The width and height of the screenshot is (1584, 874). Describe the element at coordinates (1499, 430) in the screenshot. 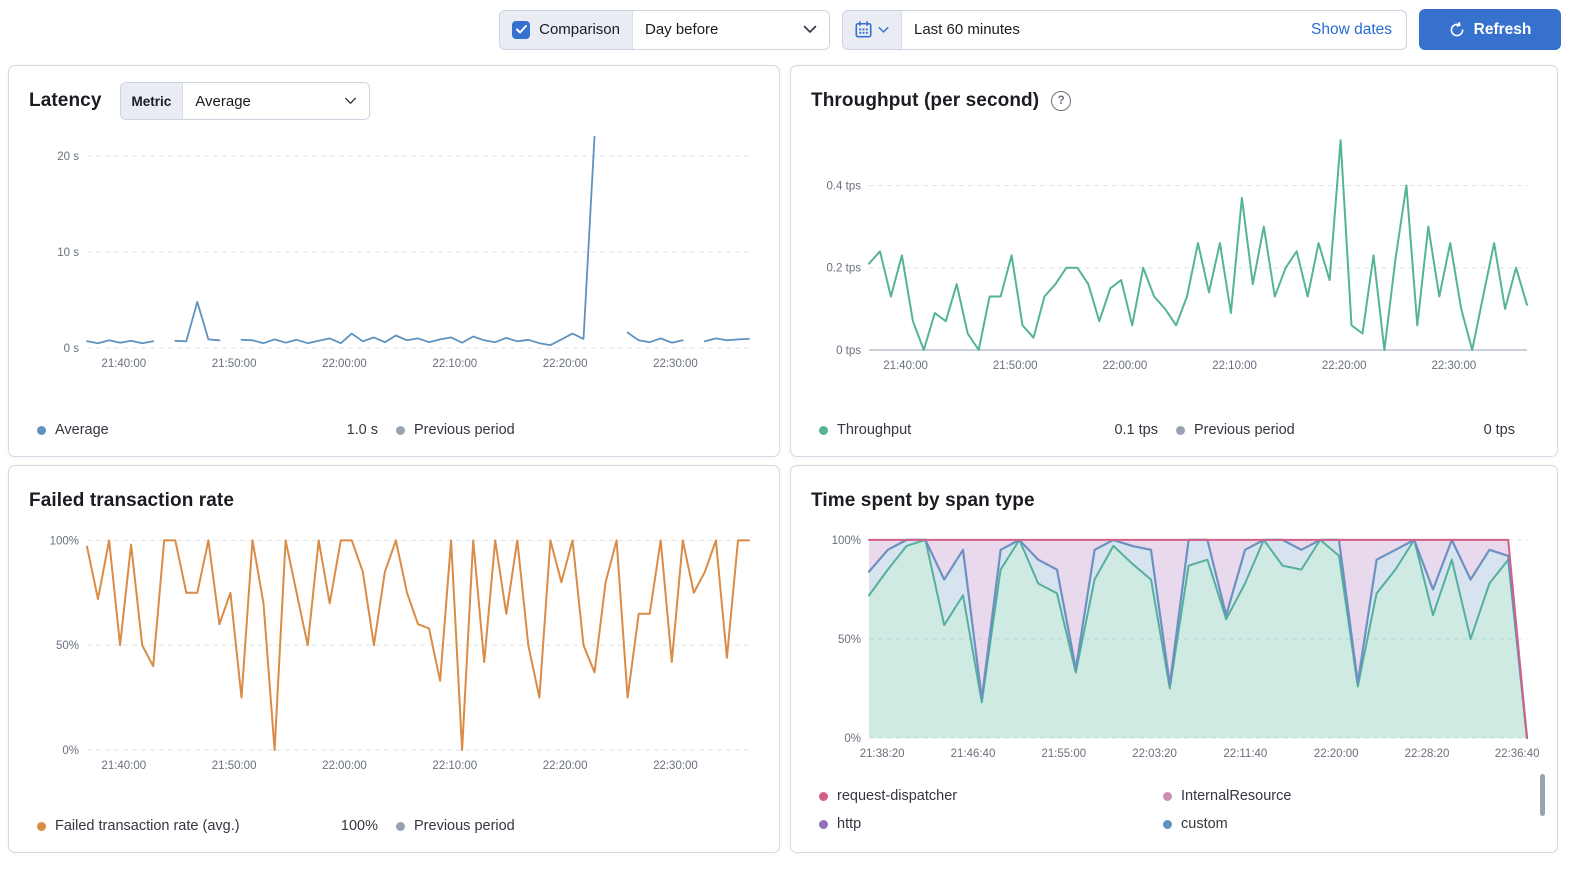

I see `legend-value: 0 tps` at that location.